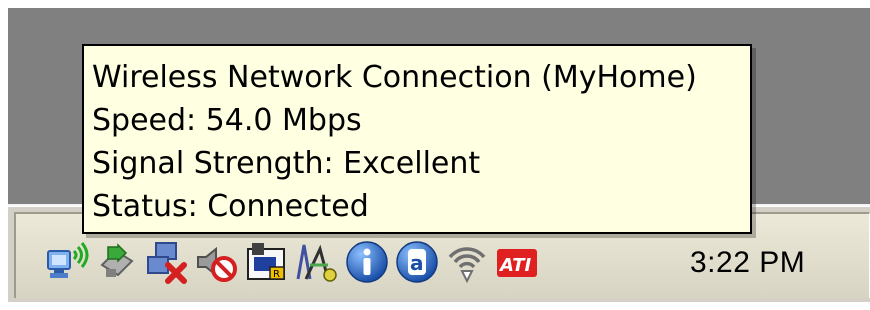 Image resolution: width=870 pixels, height=310 pixels. Describe the element at coordinates (514, 265) in the screenshot. I see `svg-text: ATI` at that location.